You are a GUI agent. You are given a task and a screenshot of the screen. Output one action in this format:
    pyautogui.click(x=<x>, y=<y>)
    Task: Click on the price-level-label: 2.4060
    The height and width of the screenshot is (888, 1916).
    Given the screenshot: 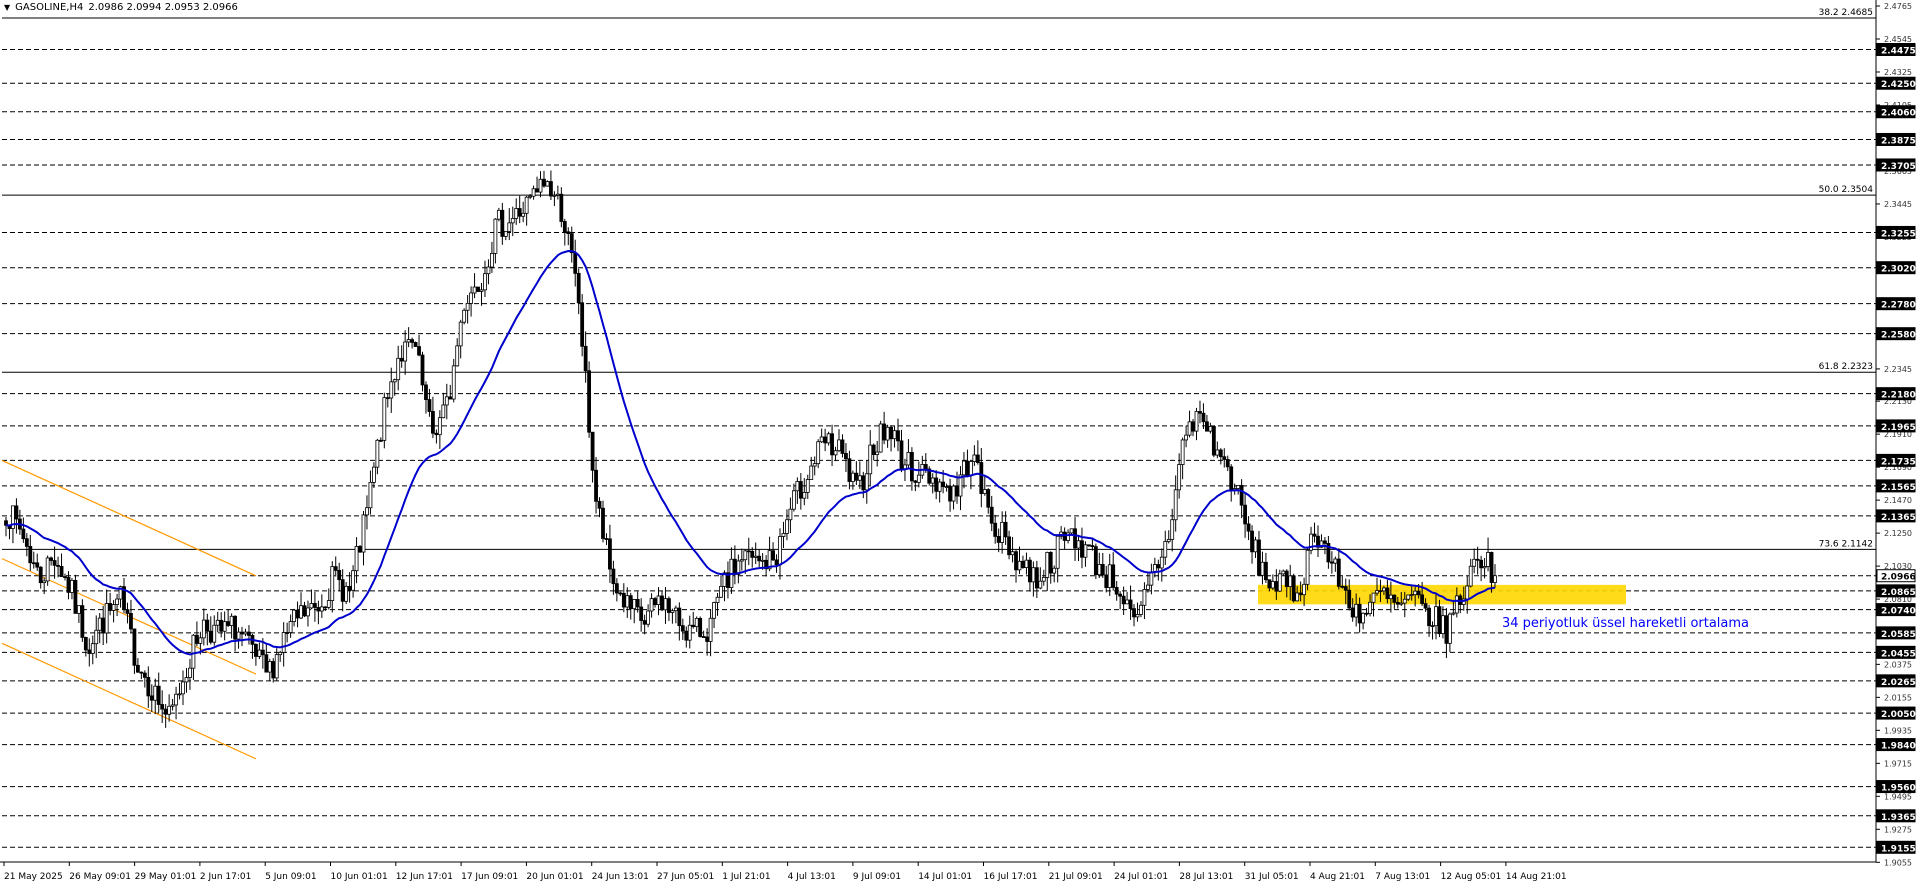 What is the action you would take?
    pyautogui.click(x=1898, y=114)
    